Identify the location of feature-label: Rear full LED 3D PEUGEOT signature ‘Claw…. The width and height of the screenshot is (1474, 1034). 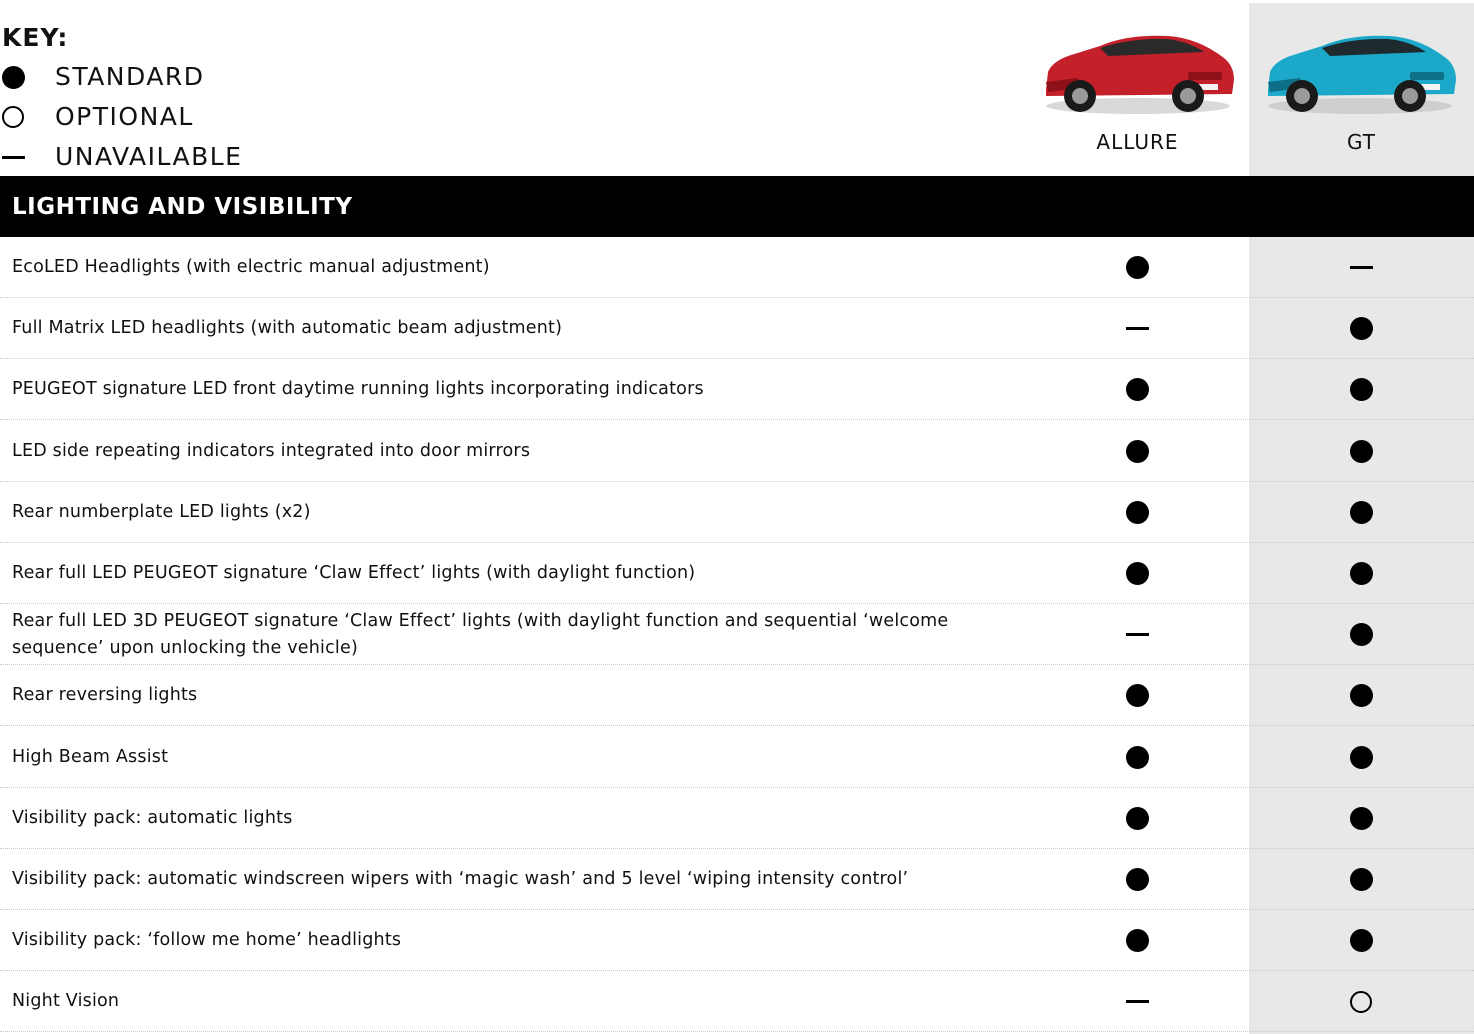
(480, 634).